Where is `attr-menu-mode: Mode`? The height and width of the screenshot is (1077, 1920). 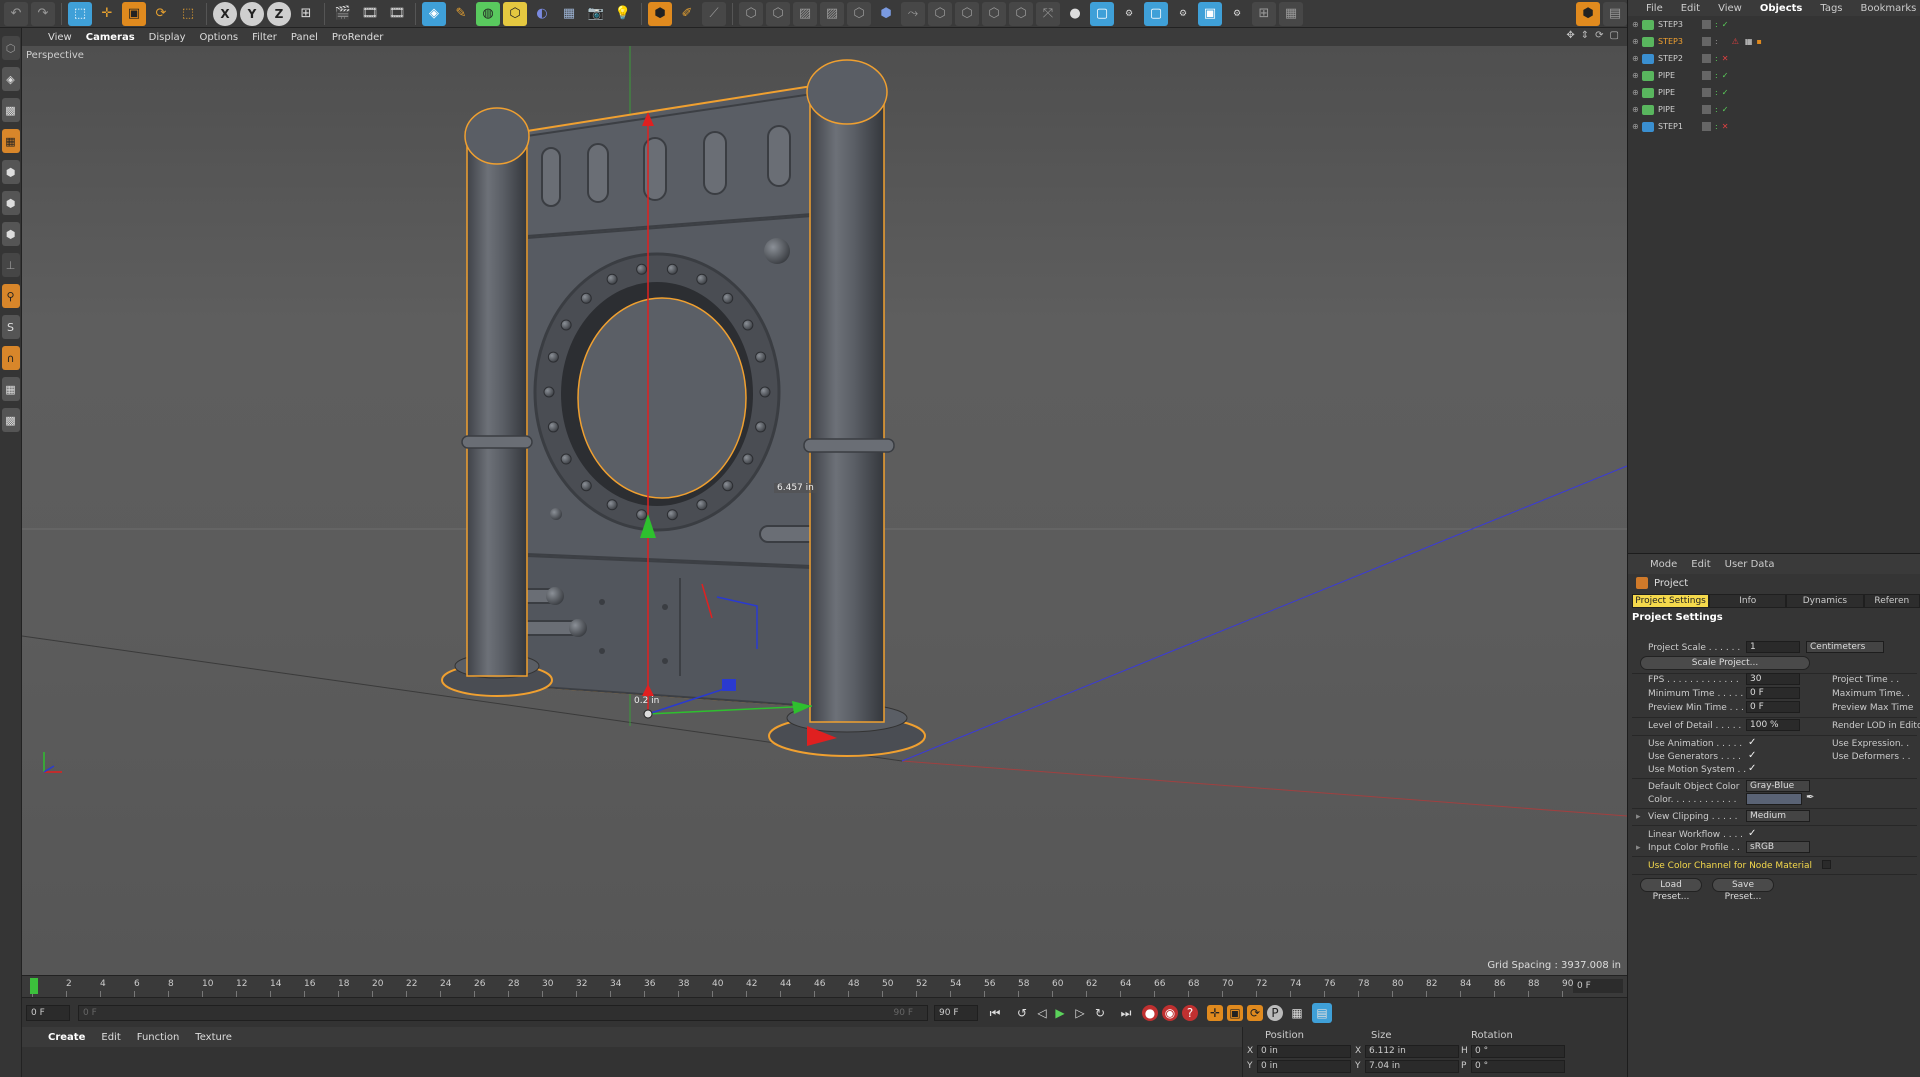 attr-menu-mode: Mode is located at coordinates (1663, 564).